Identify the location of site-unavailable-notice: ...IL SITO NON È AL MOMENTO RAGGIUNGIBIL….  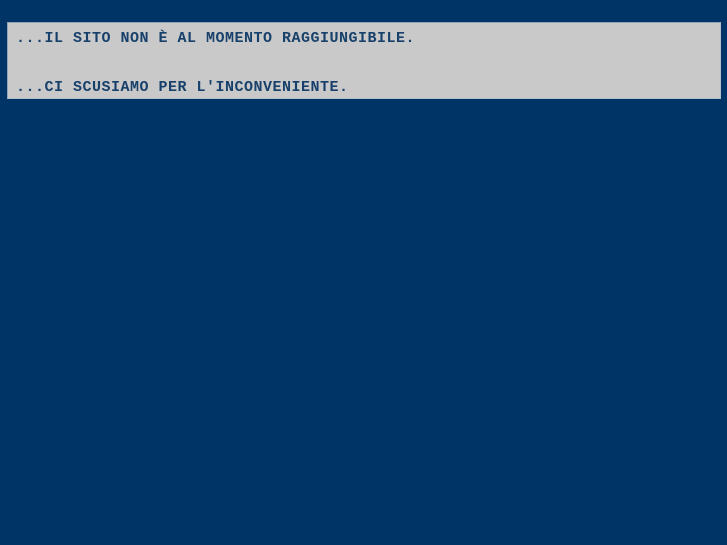
(364, 60).